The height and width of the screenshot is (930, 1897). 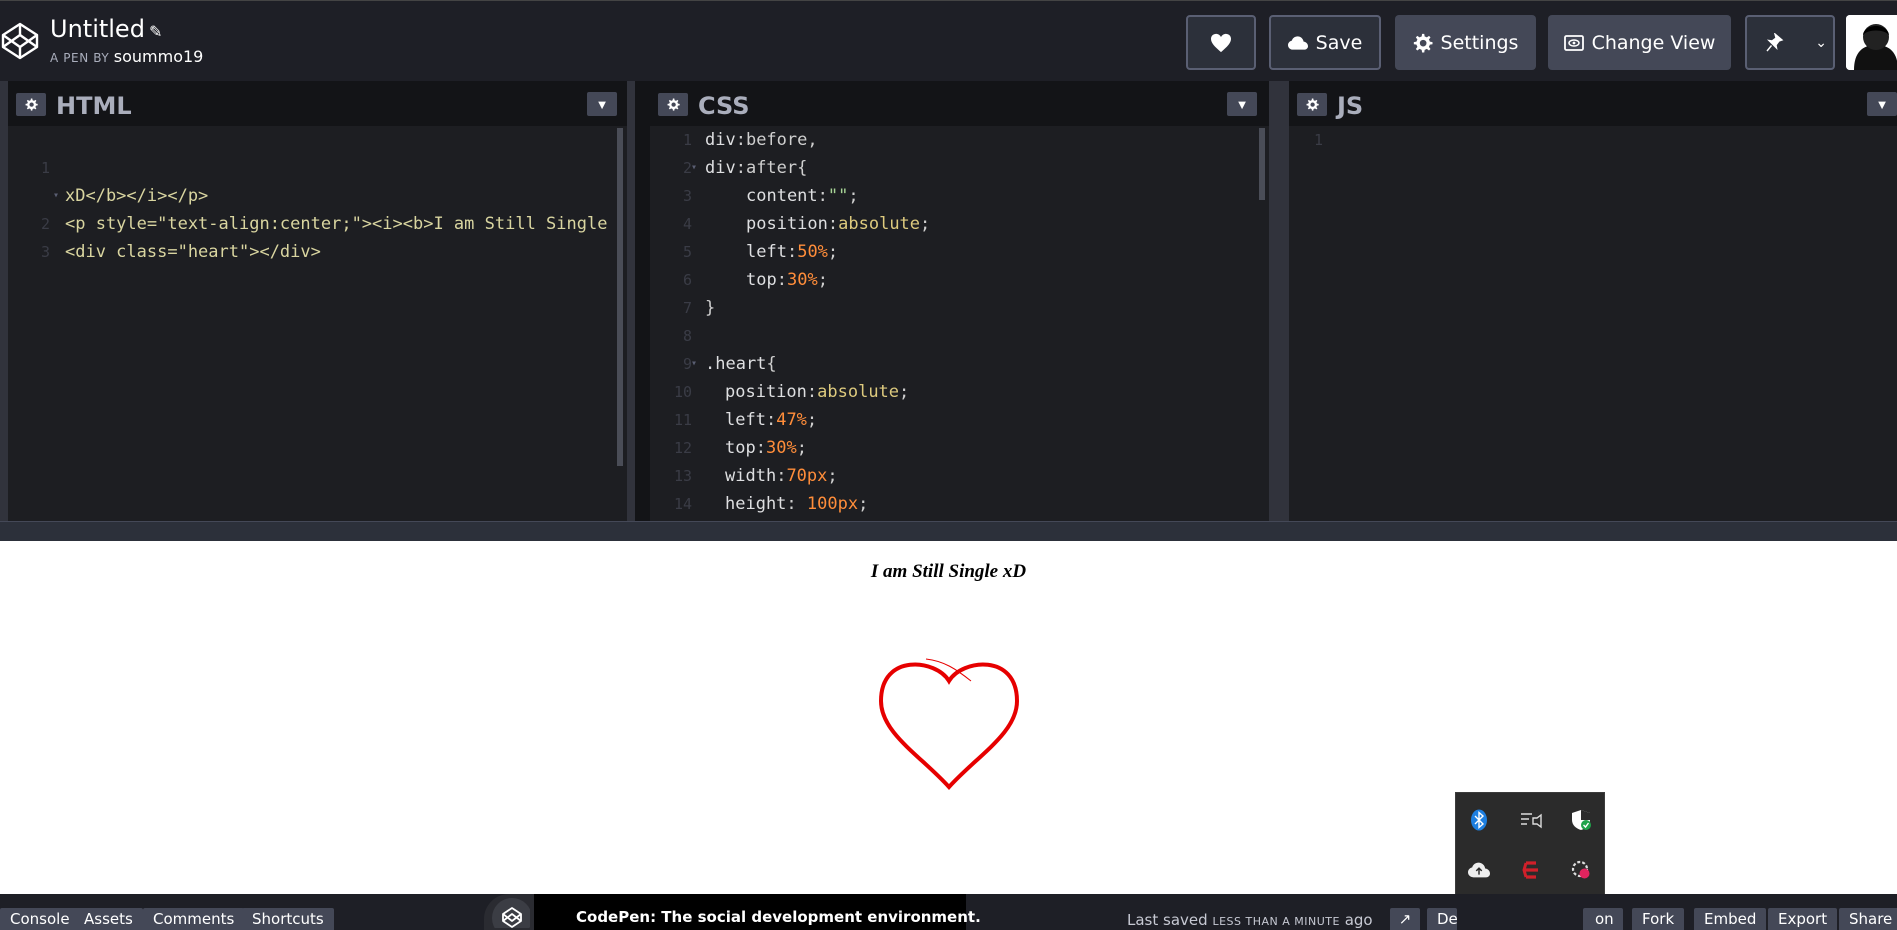 What do you see at coordinates (1479, 870) in the screenshot?
I see `cloud-upload-icon` at bounding box center [1479, 870].